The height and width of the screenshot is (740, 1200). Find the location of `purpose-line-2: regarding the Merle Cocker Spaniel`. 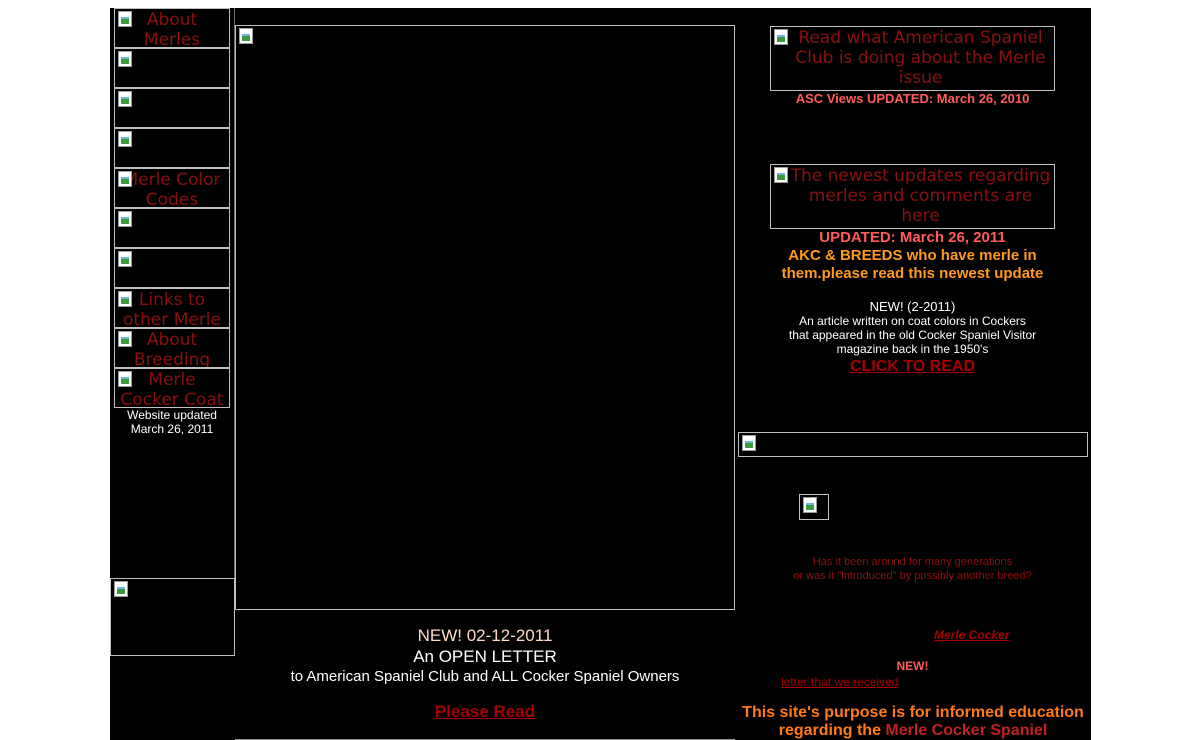

purpose-line-2: regarding the Merle Cocker Spaniel is located at coordinates (913, 731).